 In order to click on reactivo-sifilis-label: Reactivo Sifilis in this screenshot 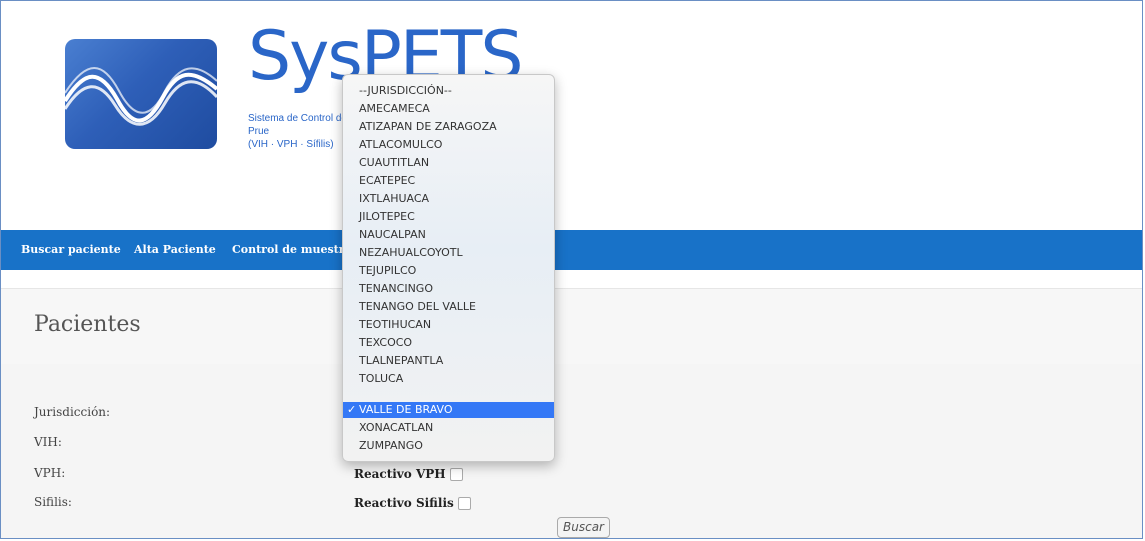, I will do `click(404, 503)`.